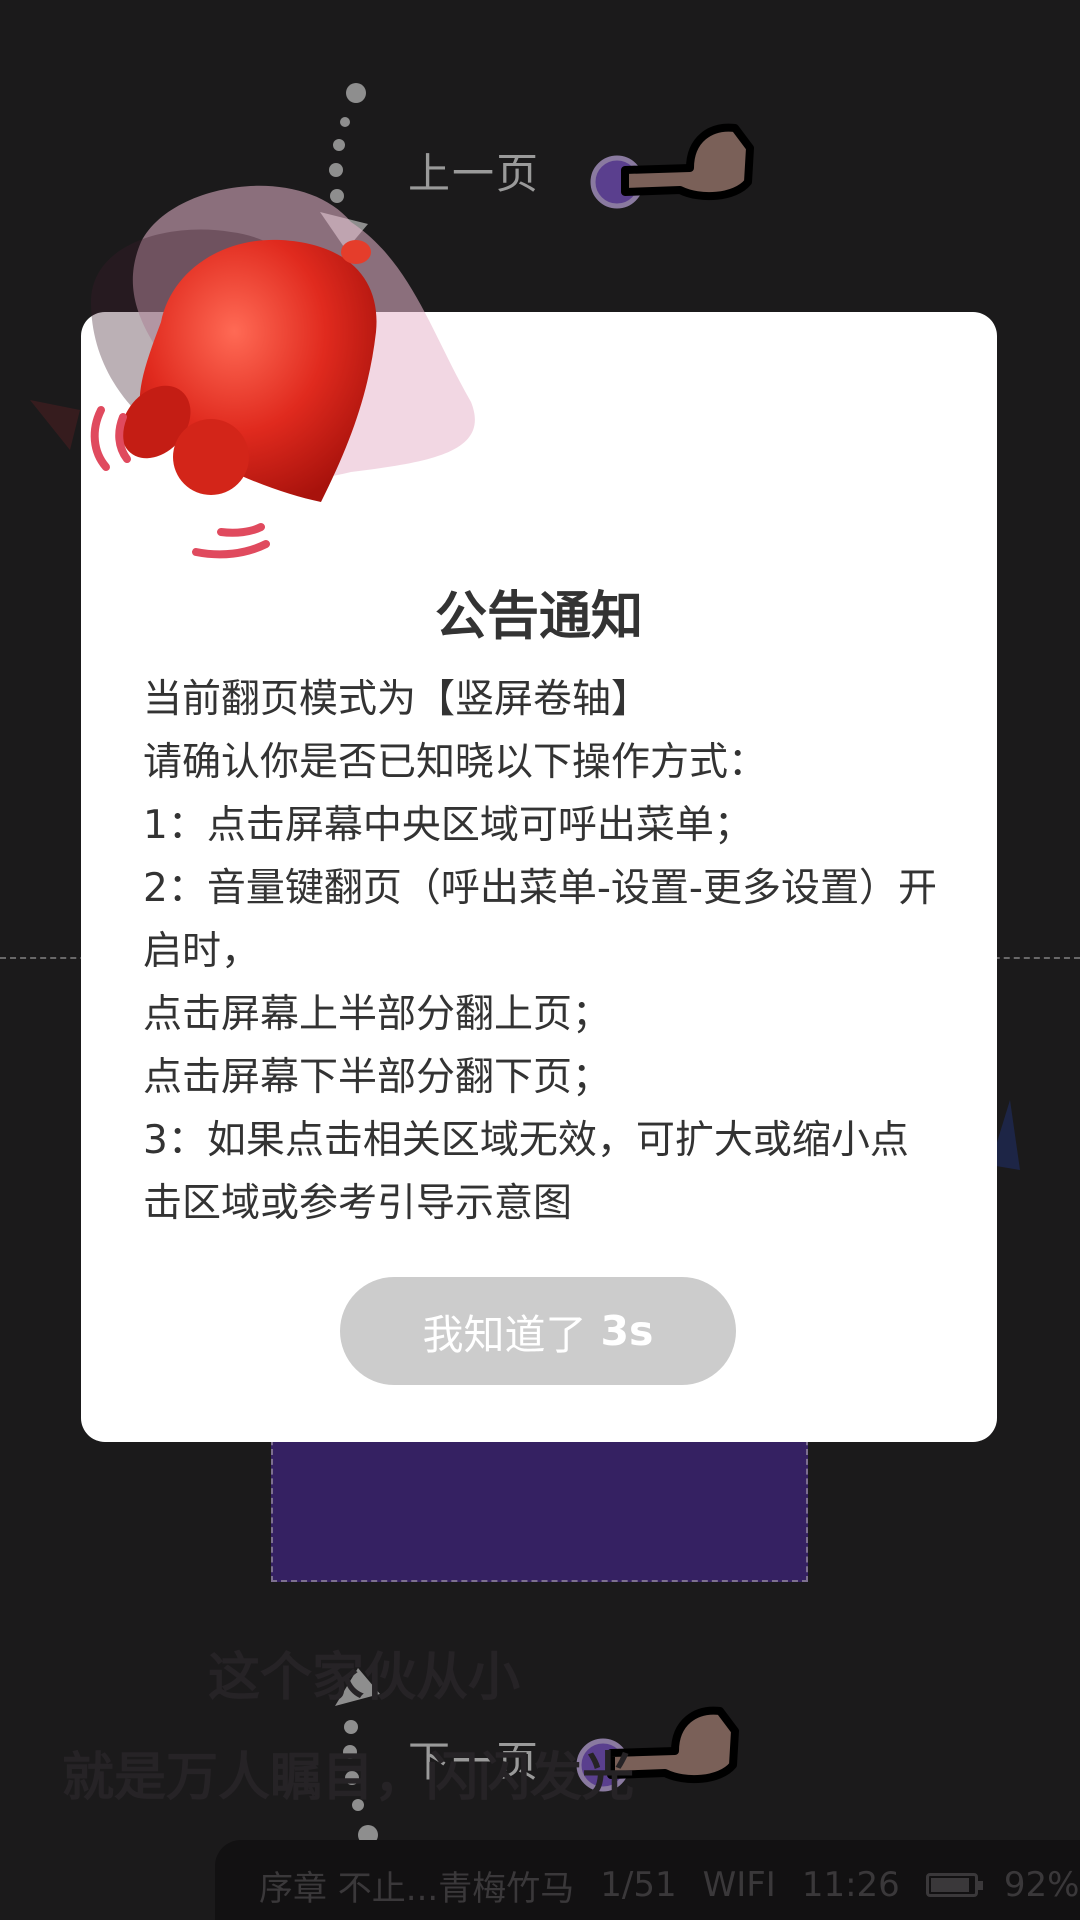  What do you see at coordinates (540, 920) in the screenshot?
I see `message-line: 2：音量键翻页（呼出菜单-设置-更多设置）开启时，` at bounding box center [540, 920].